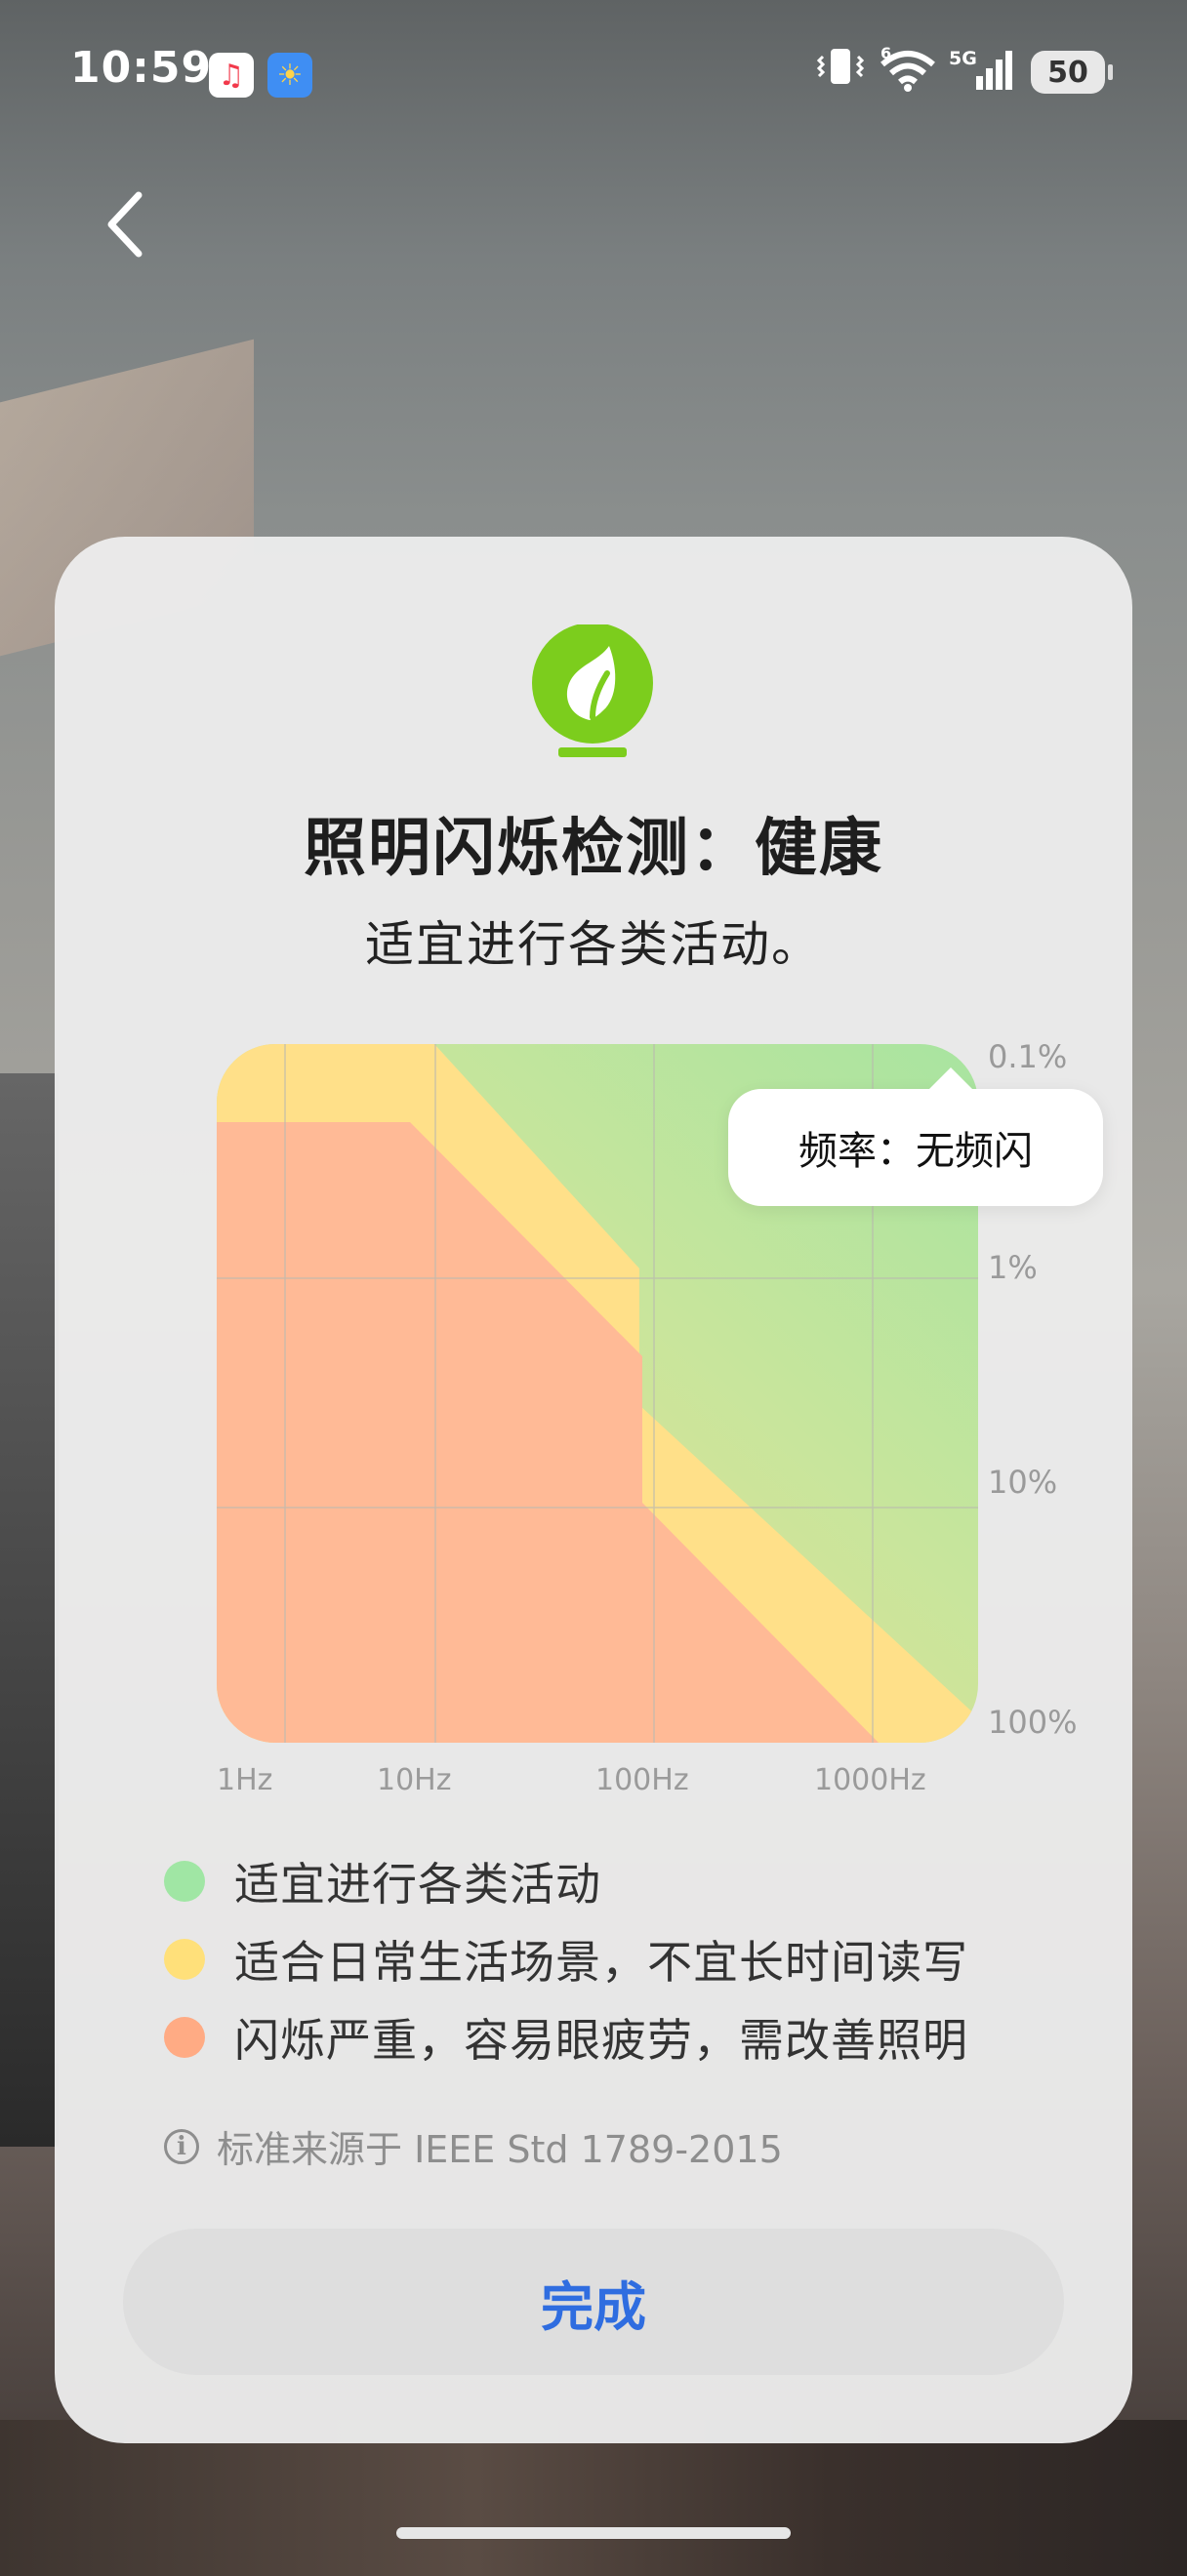 This screenshot has width=1187, height=2576. Describe the element at coordinates (593, 944) in the screenshot. I see `result-subtitle: 适宜进行各类活动。` at that location.